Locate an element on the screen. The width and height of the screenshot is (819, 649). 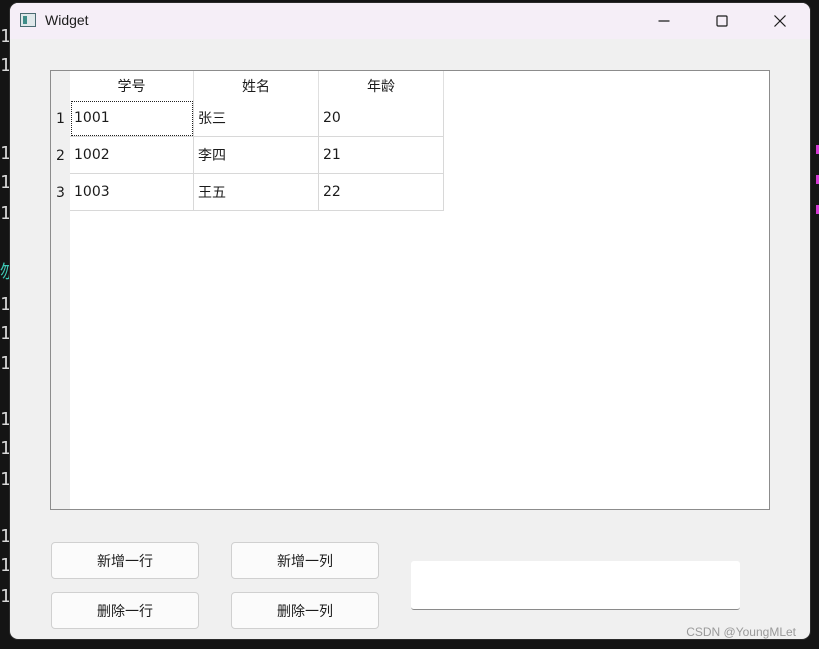
maximize-button is located at coordinates (722, 21).